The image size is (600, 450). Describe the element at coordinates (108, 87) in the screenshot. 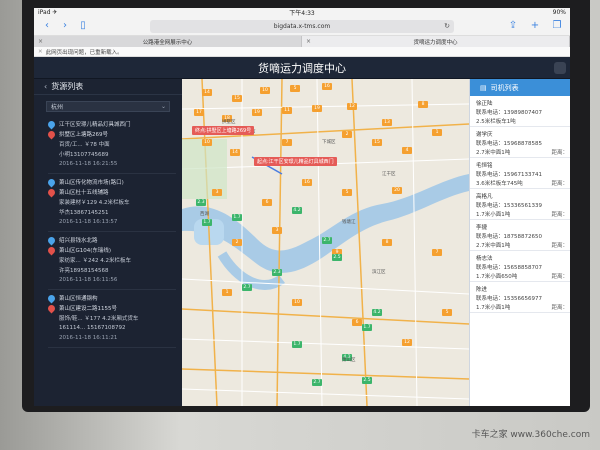

I see `cargo-panel-header: ‹ 货源列表` at that location.